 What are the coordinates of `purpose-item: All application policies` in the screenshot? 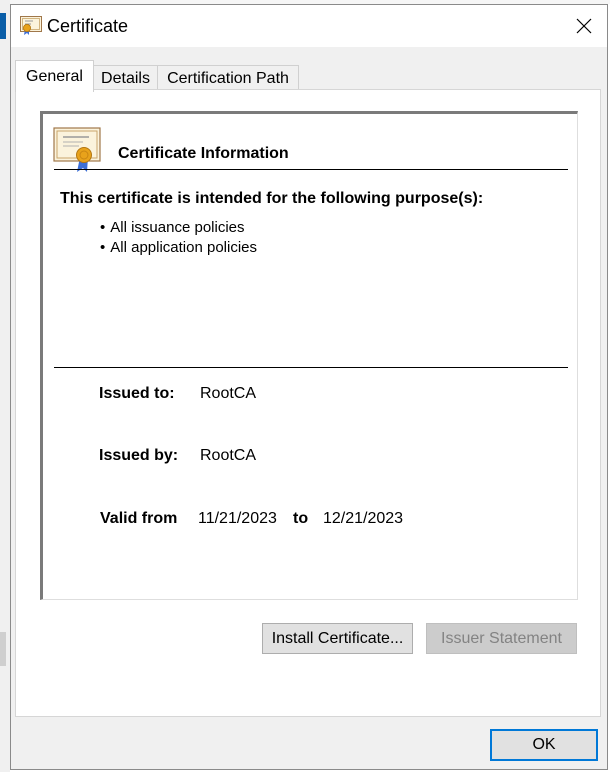 It's located at (178, 248).